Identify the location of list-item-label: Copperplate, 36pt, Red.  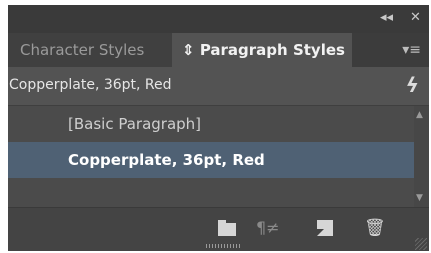
(166, 160).